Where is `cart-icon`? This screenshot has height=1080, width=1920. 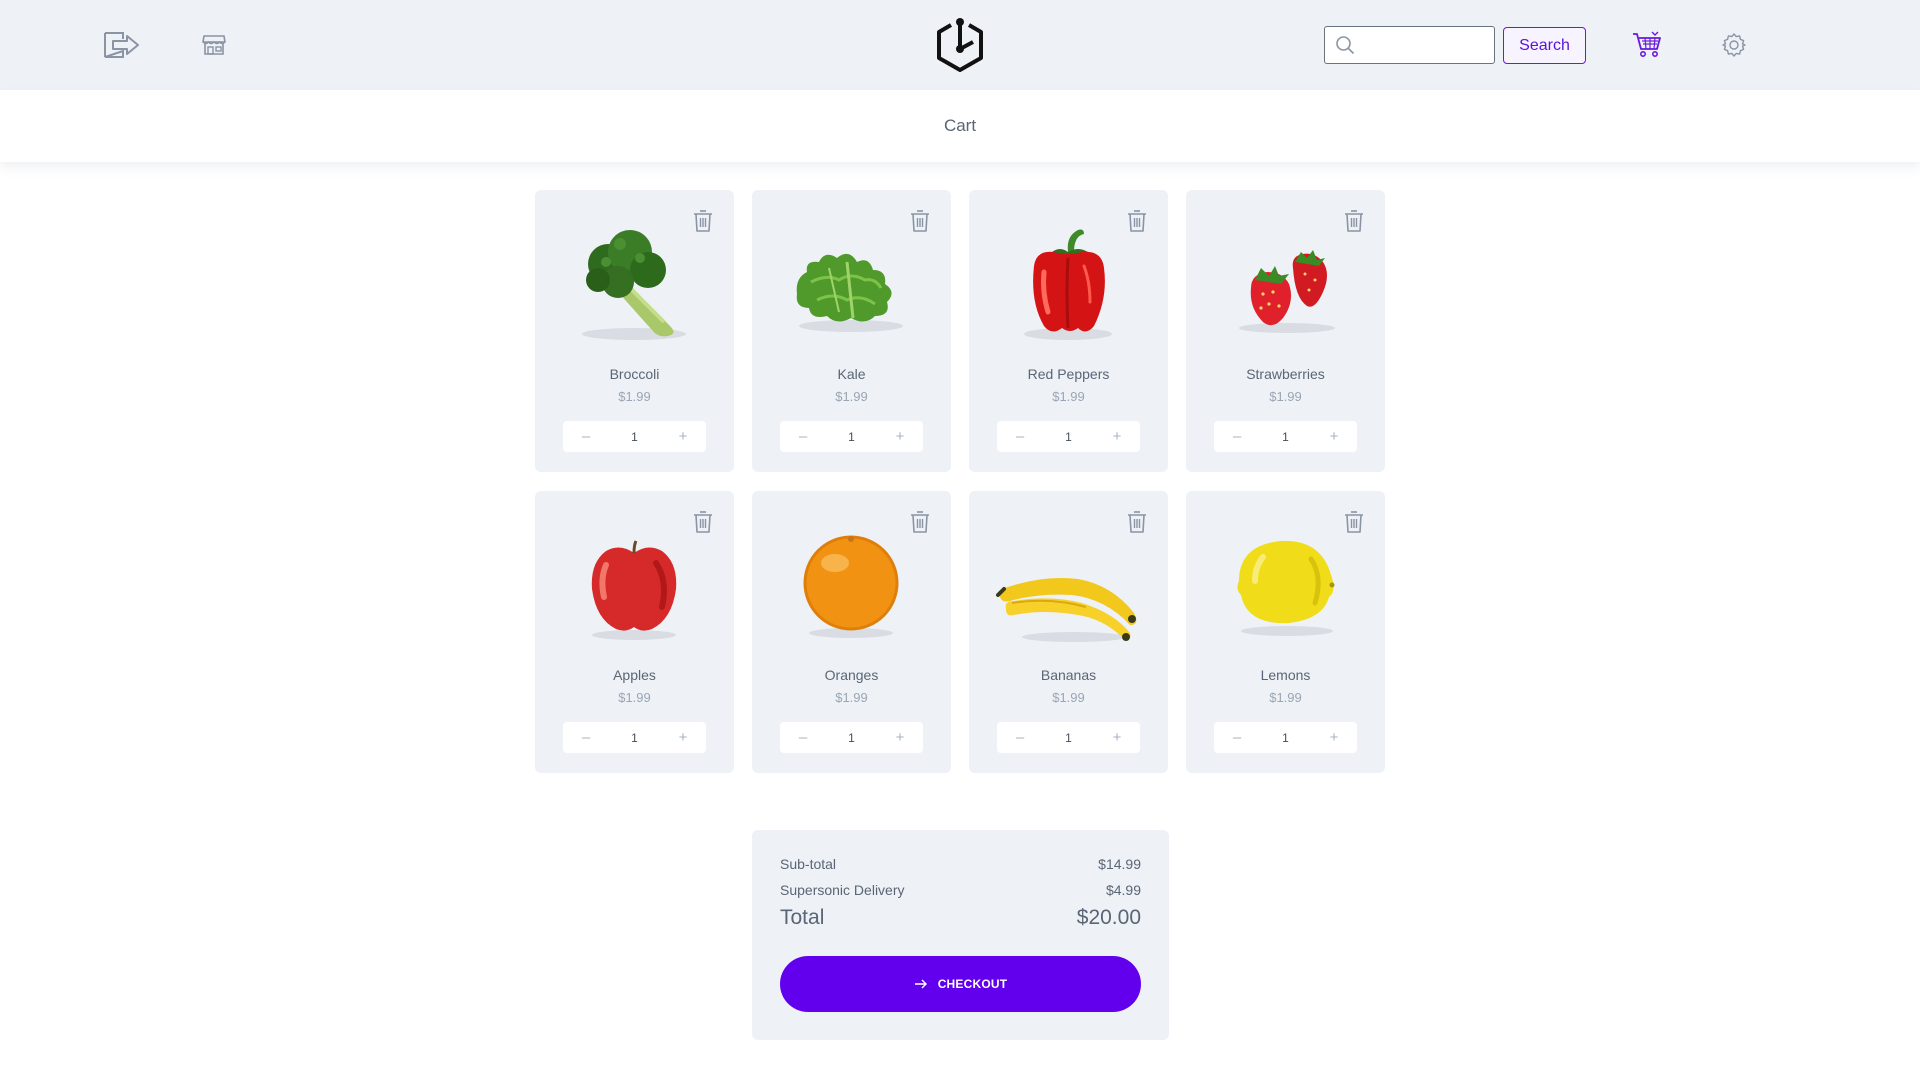 cart-icon is located at coordinates (1647, 44).